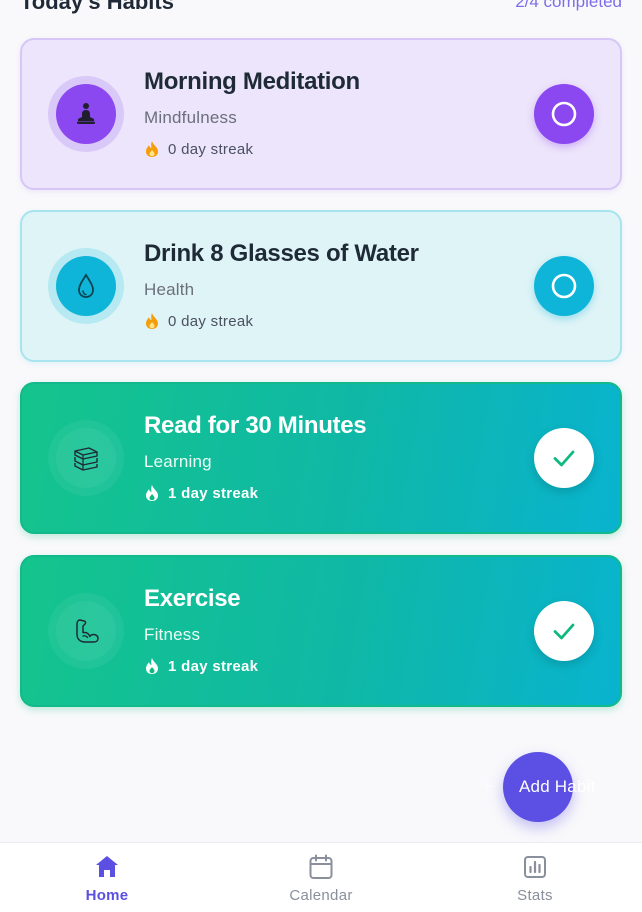 The height and width of the screenshot is (912, 642). What do you see at coordinates (190, 117) in the screenshot?
I see `habit-category: Mindfulness` at bounding box center [190, 117].